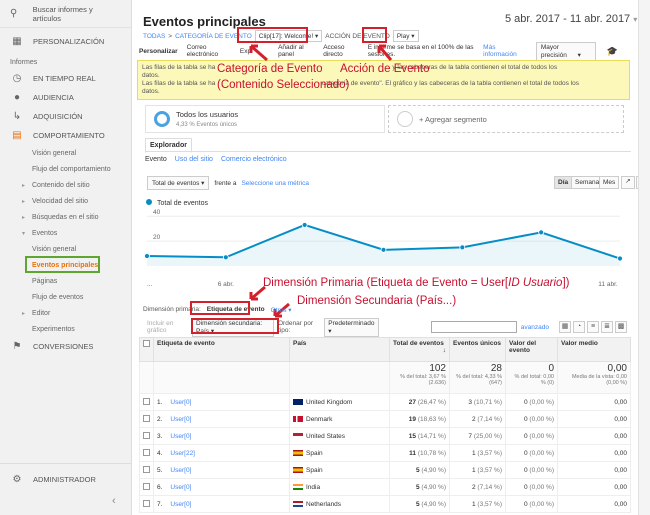 The image size is (650, 515). Describe the element at coordinates (65, 297) in the screenshot. I see `sidebar-sub-events-flow: Flujo de eventos` at that location.